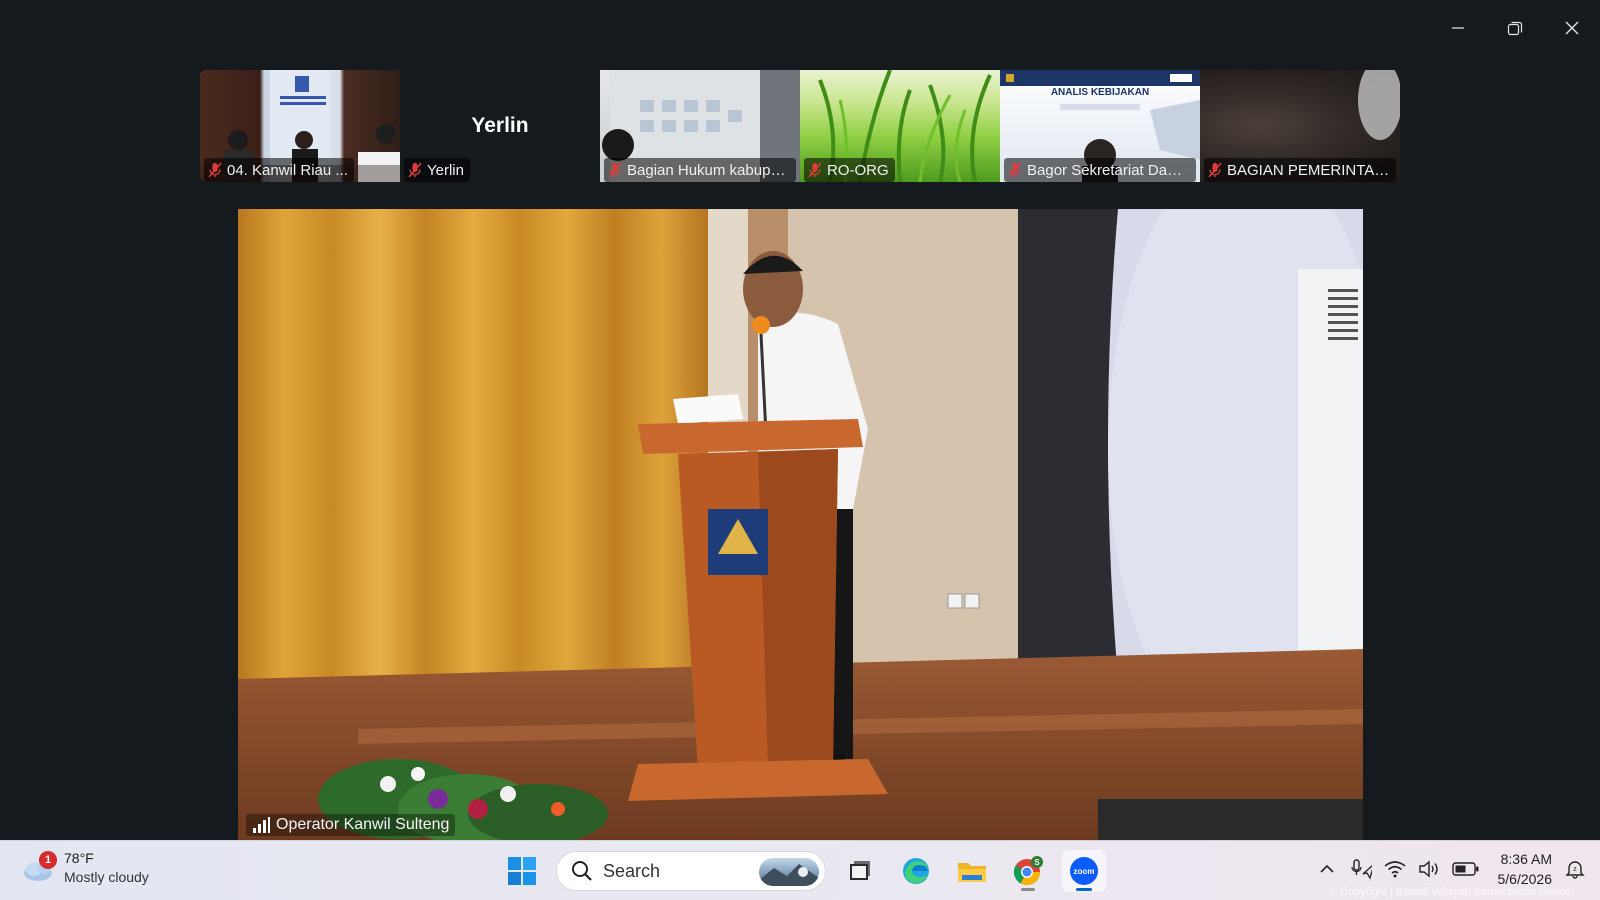  I want to click on chrome-button: S, so click(1028, 871).